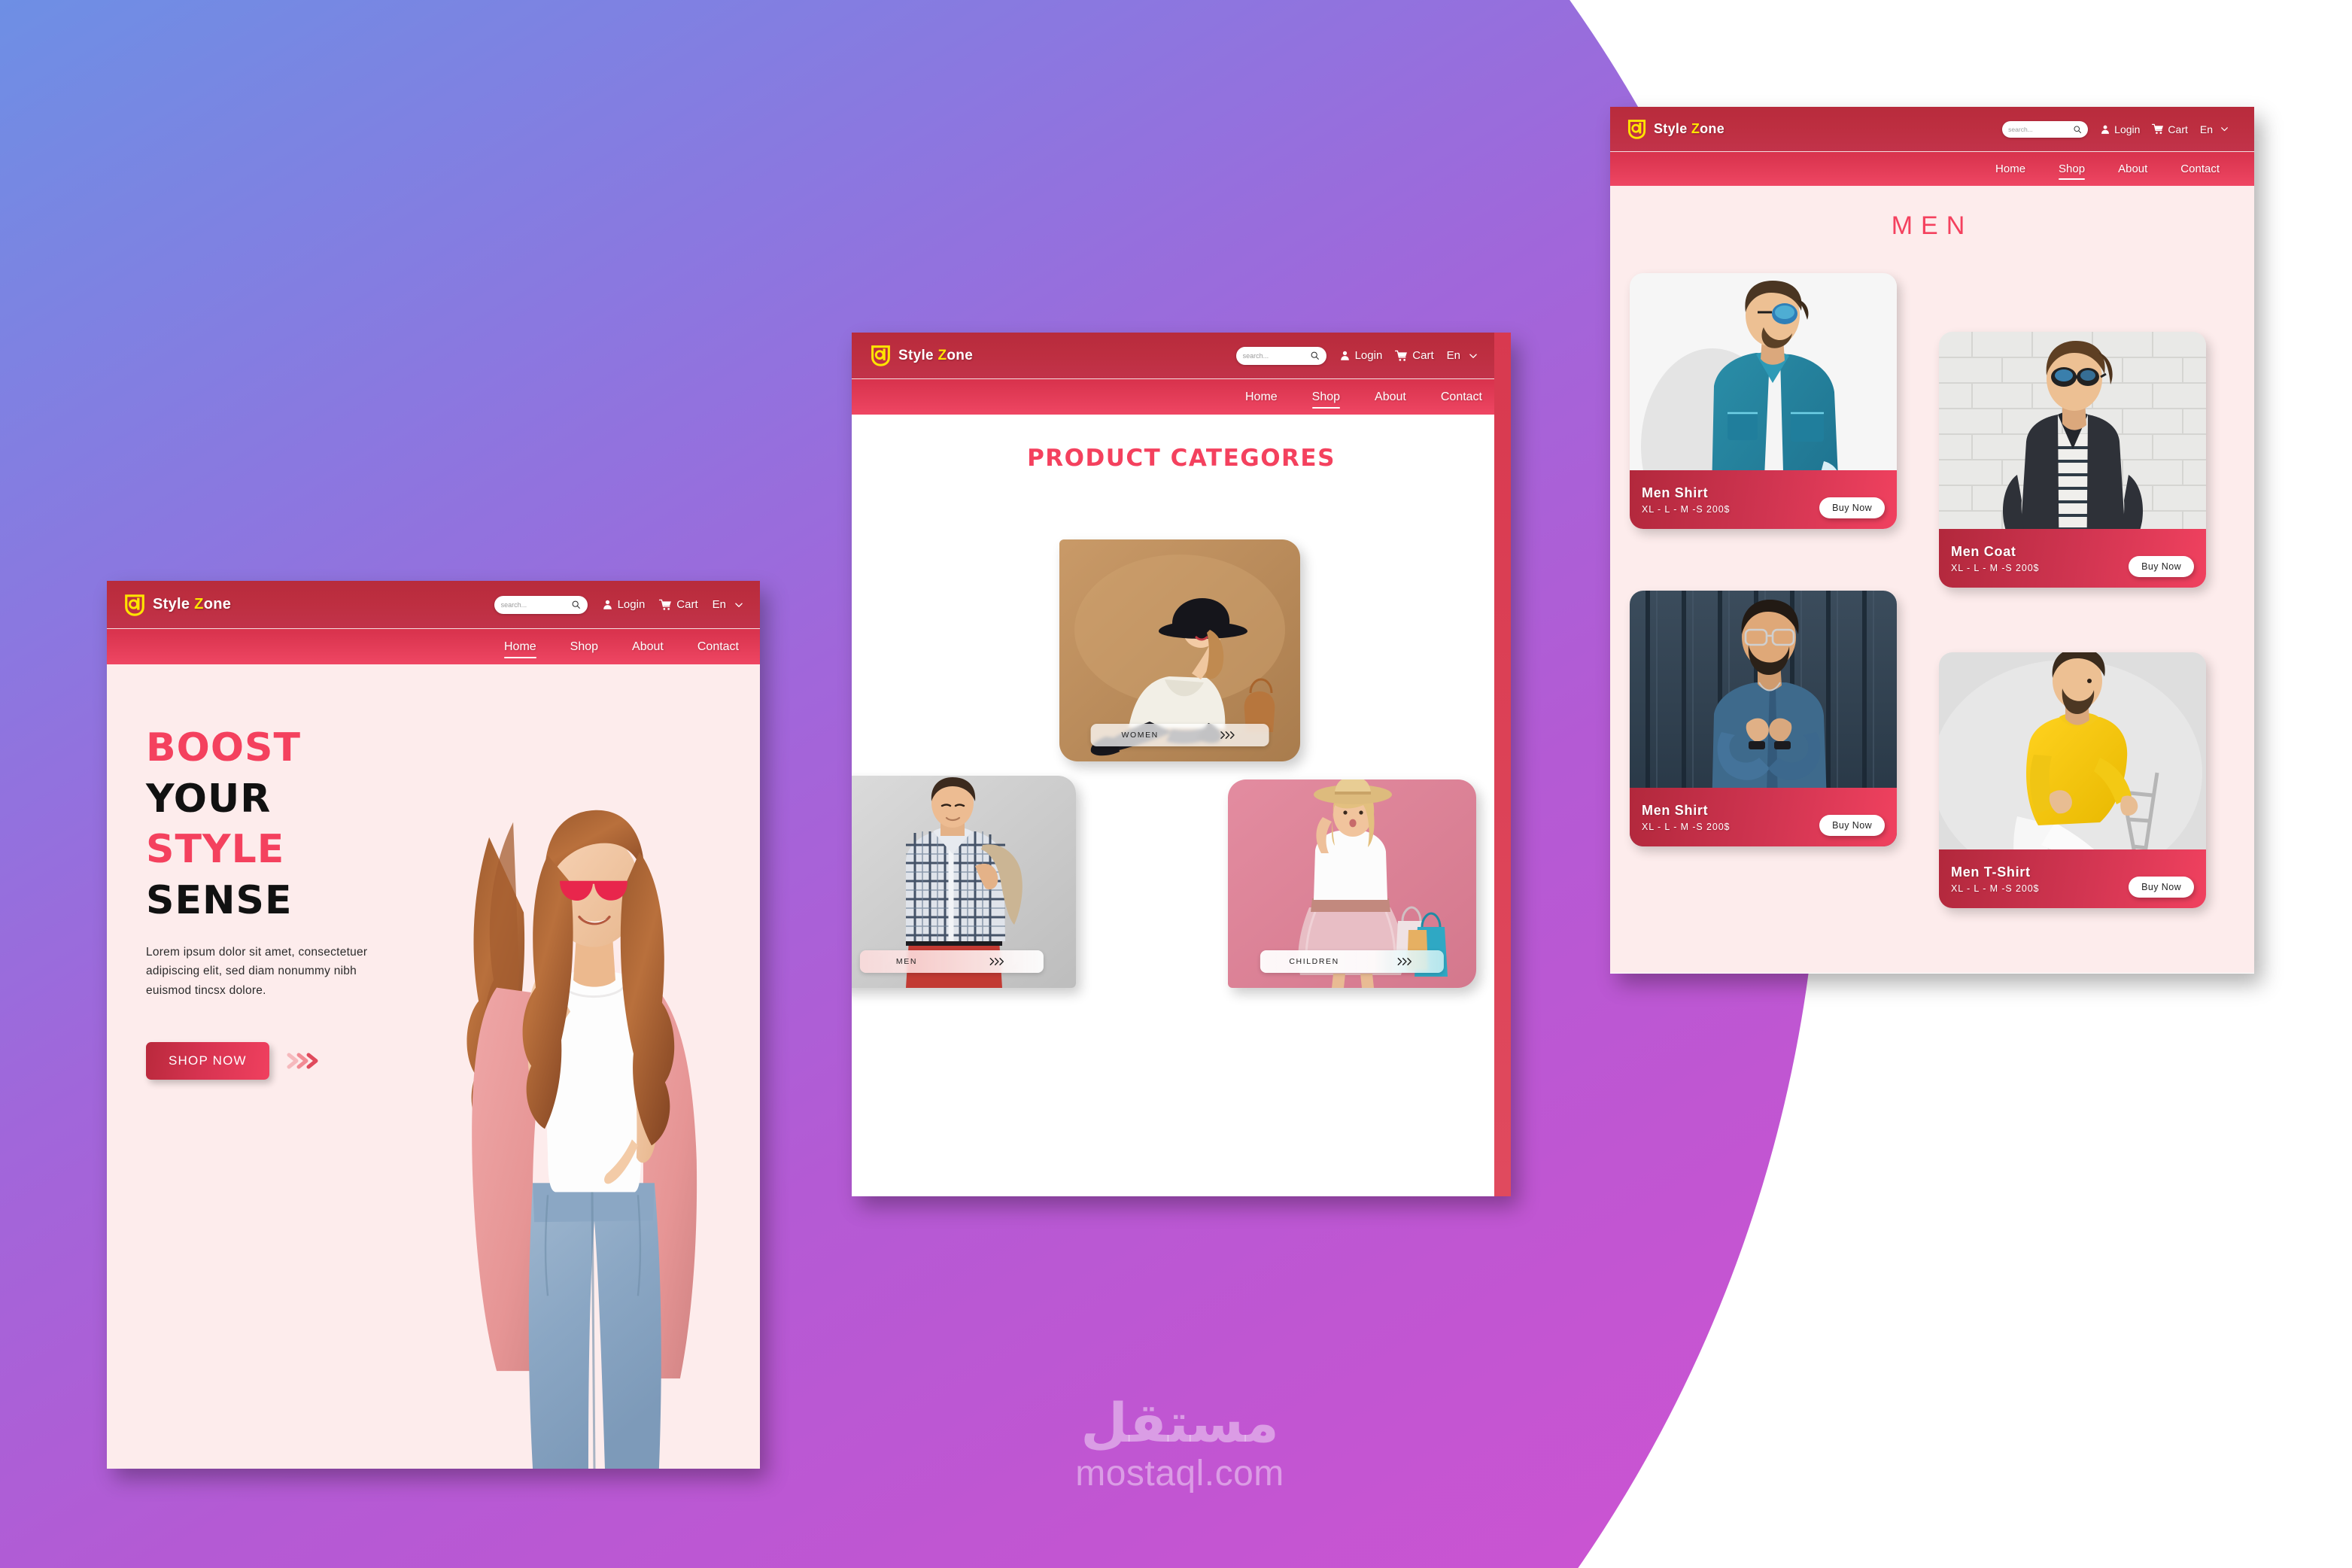 This screenshot has width=2352, height=1568. I want to click on category-card-children: CHILDREN, so click(1352, 883).